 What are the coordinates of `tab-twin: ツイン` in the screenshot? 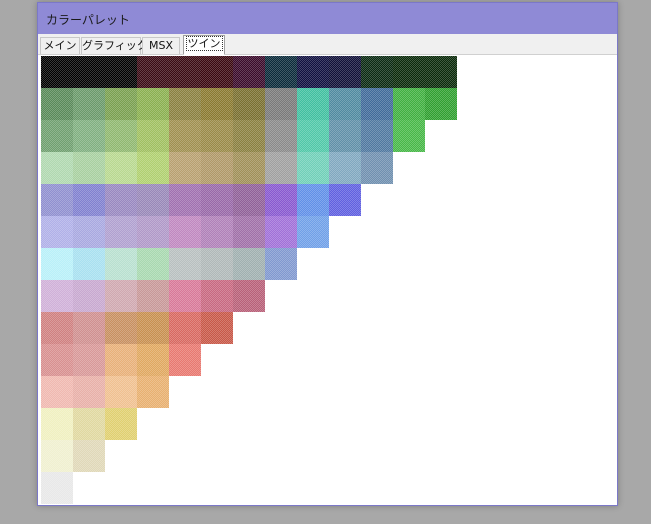 It's located at (204, 45).